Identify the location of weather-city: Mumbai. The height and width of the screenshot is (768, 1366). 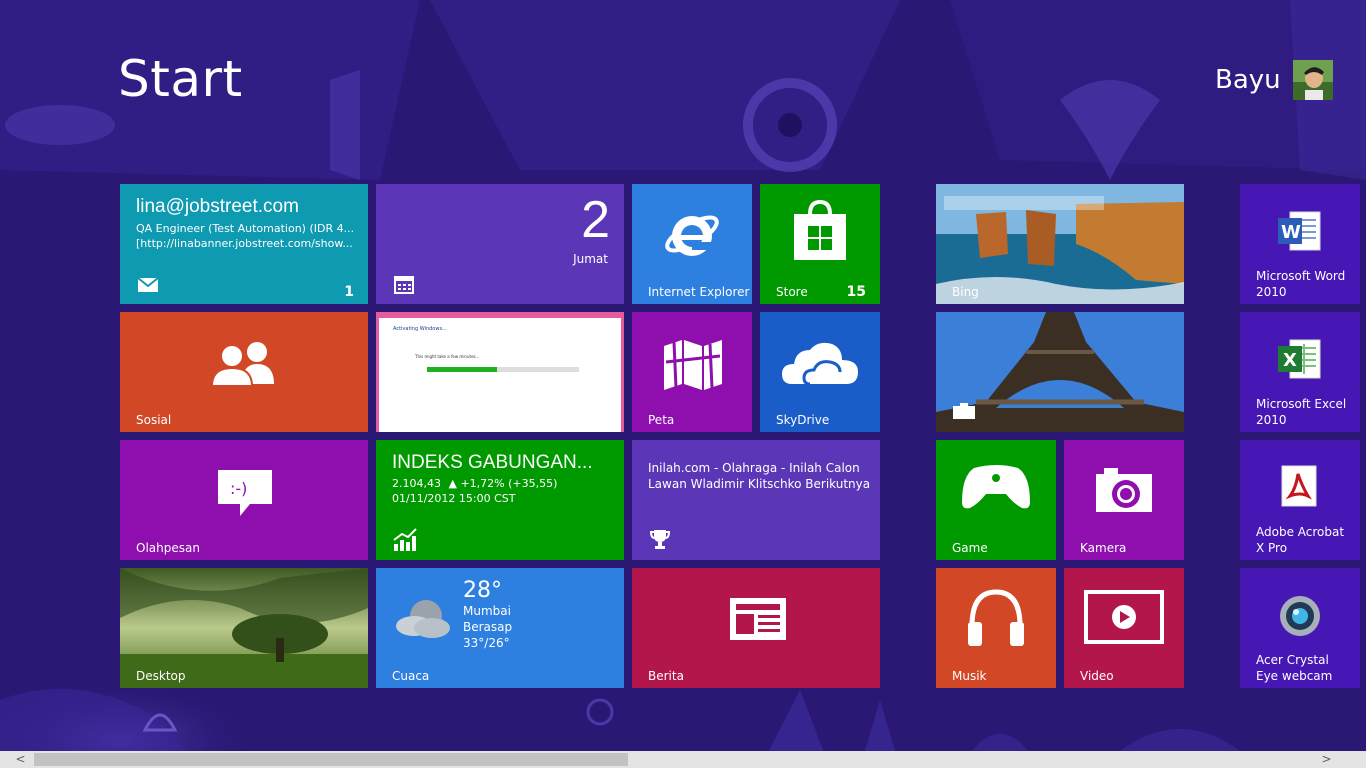
(487, 611).